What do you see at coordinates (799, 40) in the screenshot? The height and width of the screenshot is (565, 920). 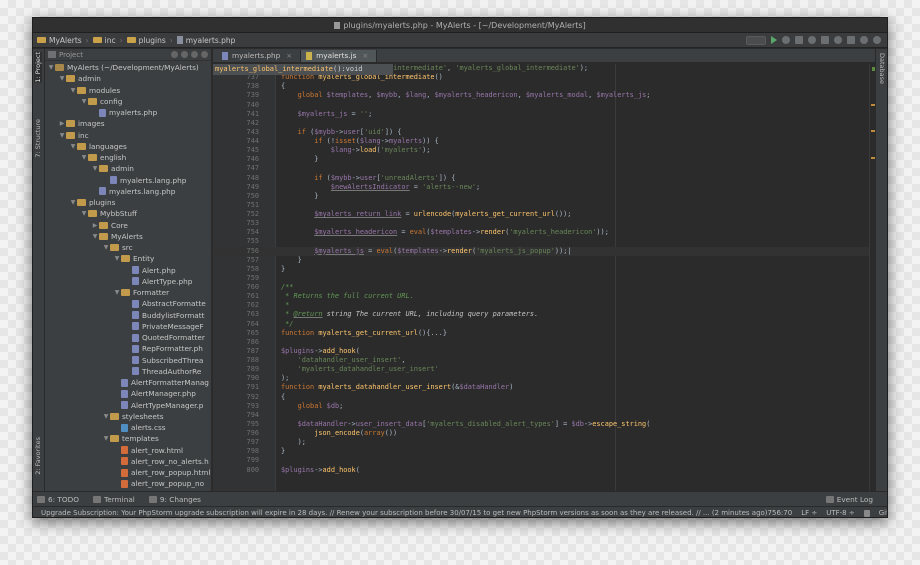 I see `coverage-icon` at bounding box center [799, 40].